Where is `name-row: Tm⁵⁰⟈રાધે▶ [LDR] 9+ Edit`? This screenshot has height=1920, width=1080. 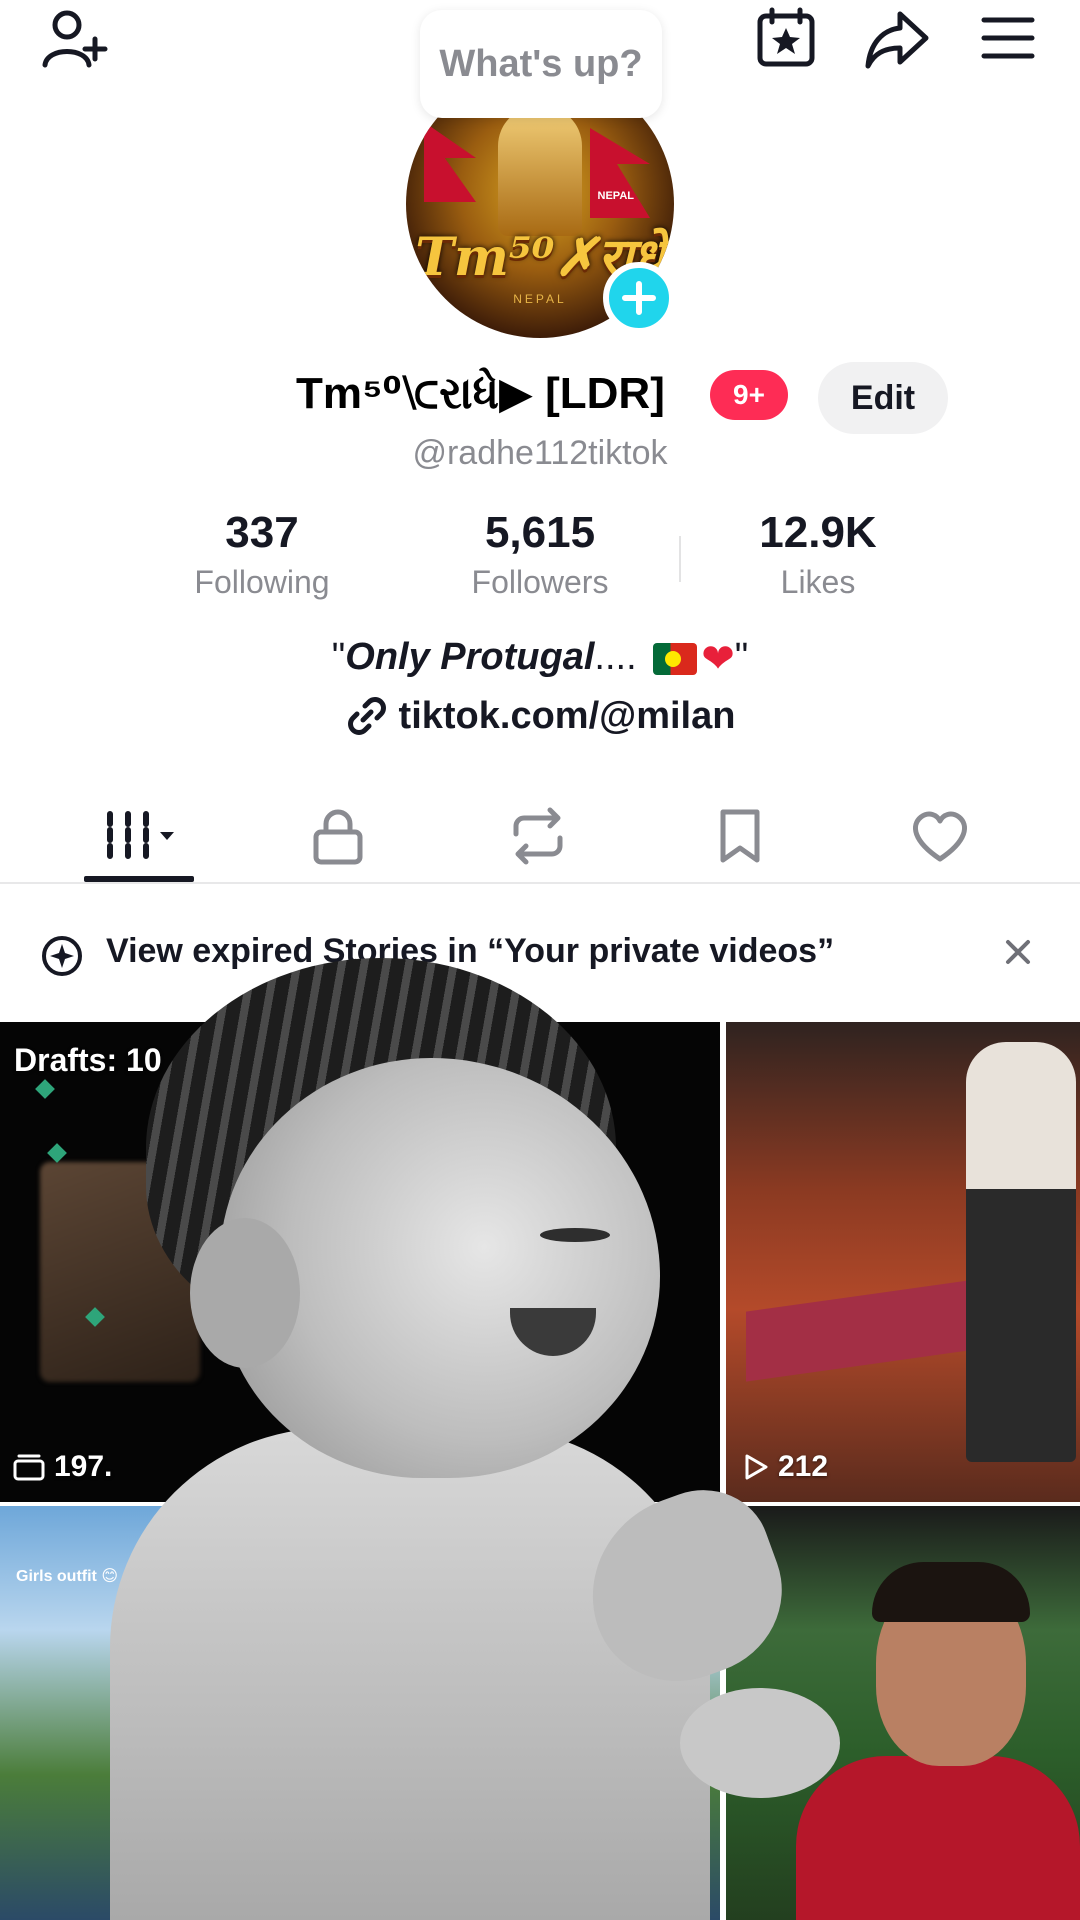
name-row: Tm⁵⁰⟈રાધે▶ [LDR] 9+ Edit is located at coordinates (540, 398).